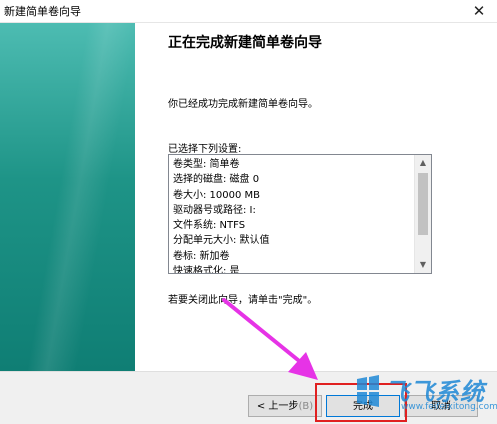  I want to click on settings-line: 快速格式化: 是, so click(206, 270).